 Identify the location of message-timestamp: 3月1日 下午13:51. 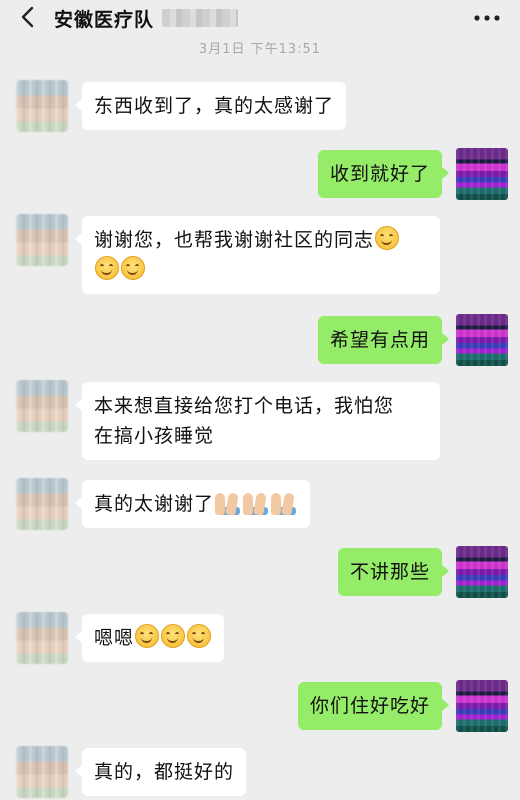
(260, 49).